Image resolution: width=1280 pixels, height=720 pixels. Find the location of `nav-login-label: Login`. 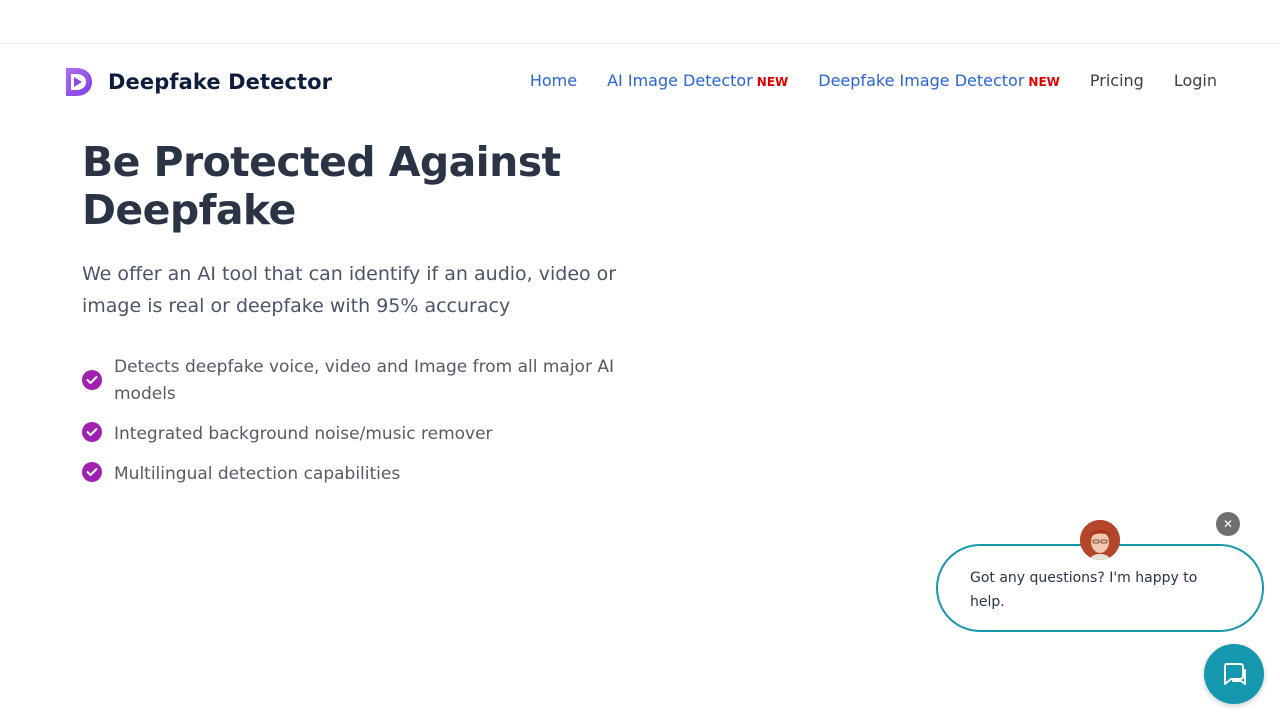

nav-login-label: Login is located at coordinates (1195, 80).